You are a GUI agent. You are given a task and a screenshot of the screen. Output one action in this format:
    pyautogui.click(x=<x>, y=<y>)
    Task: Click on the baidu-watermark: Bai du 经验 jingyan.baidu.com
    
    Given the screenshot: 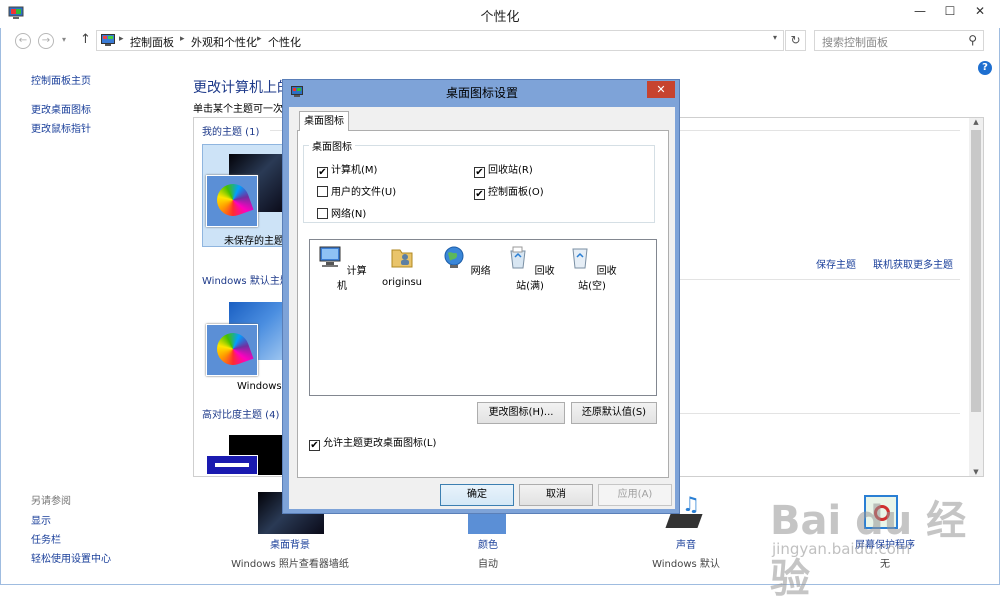 What is the action you would take?
    pyautogui.click(x=870, y=545)
    